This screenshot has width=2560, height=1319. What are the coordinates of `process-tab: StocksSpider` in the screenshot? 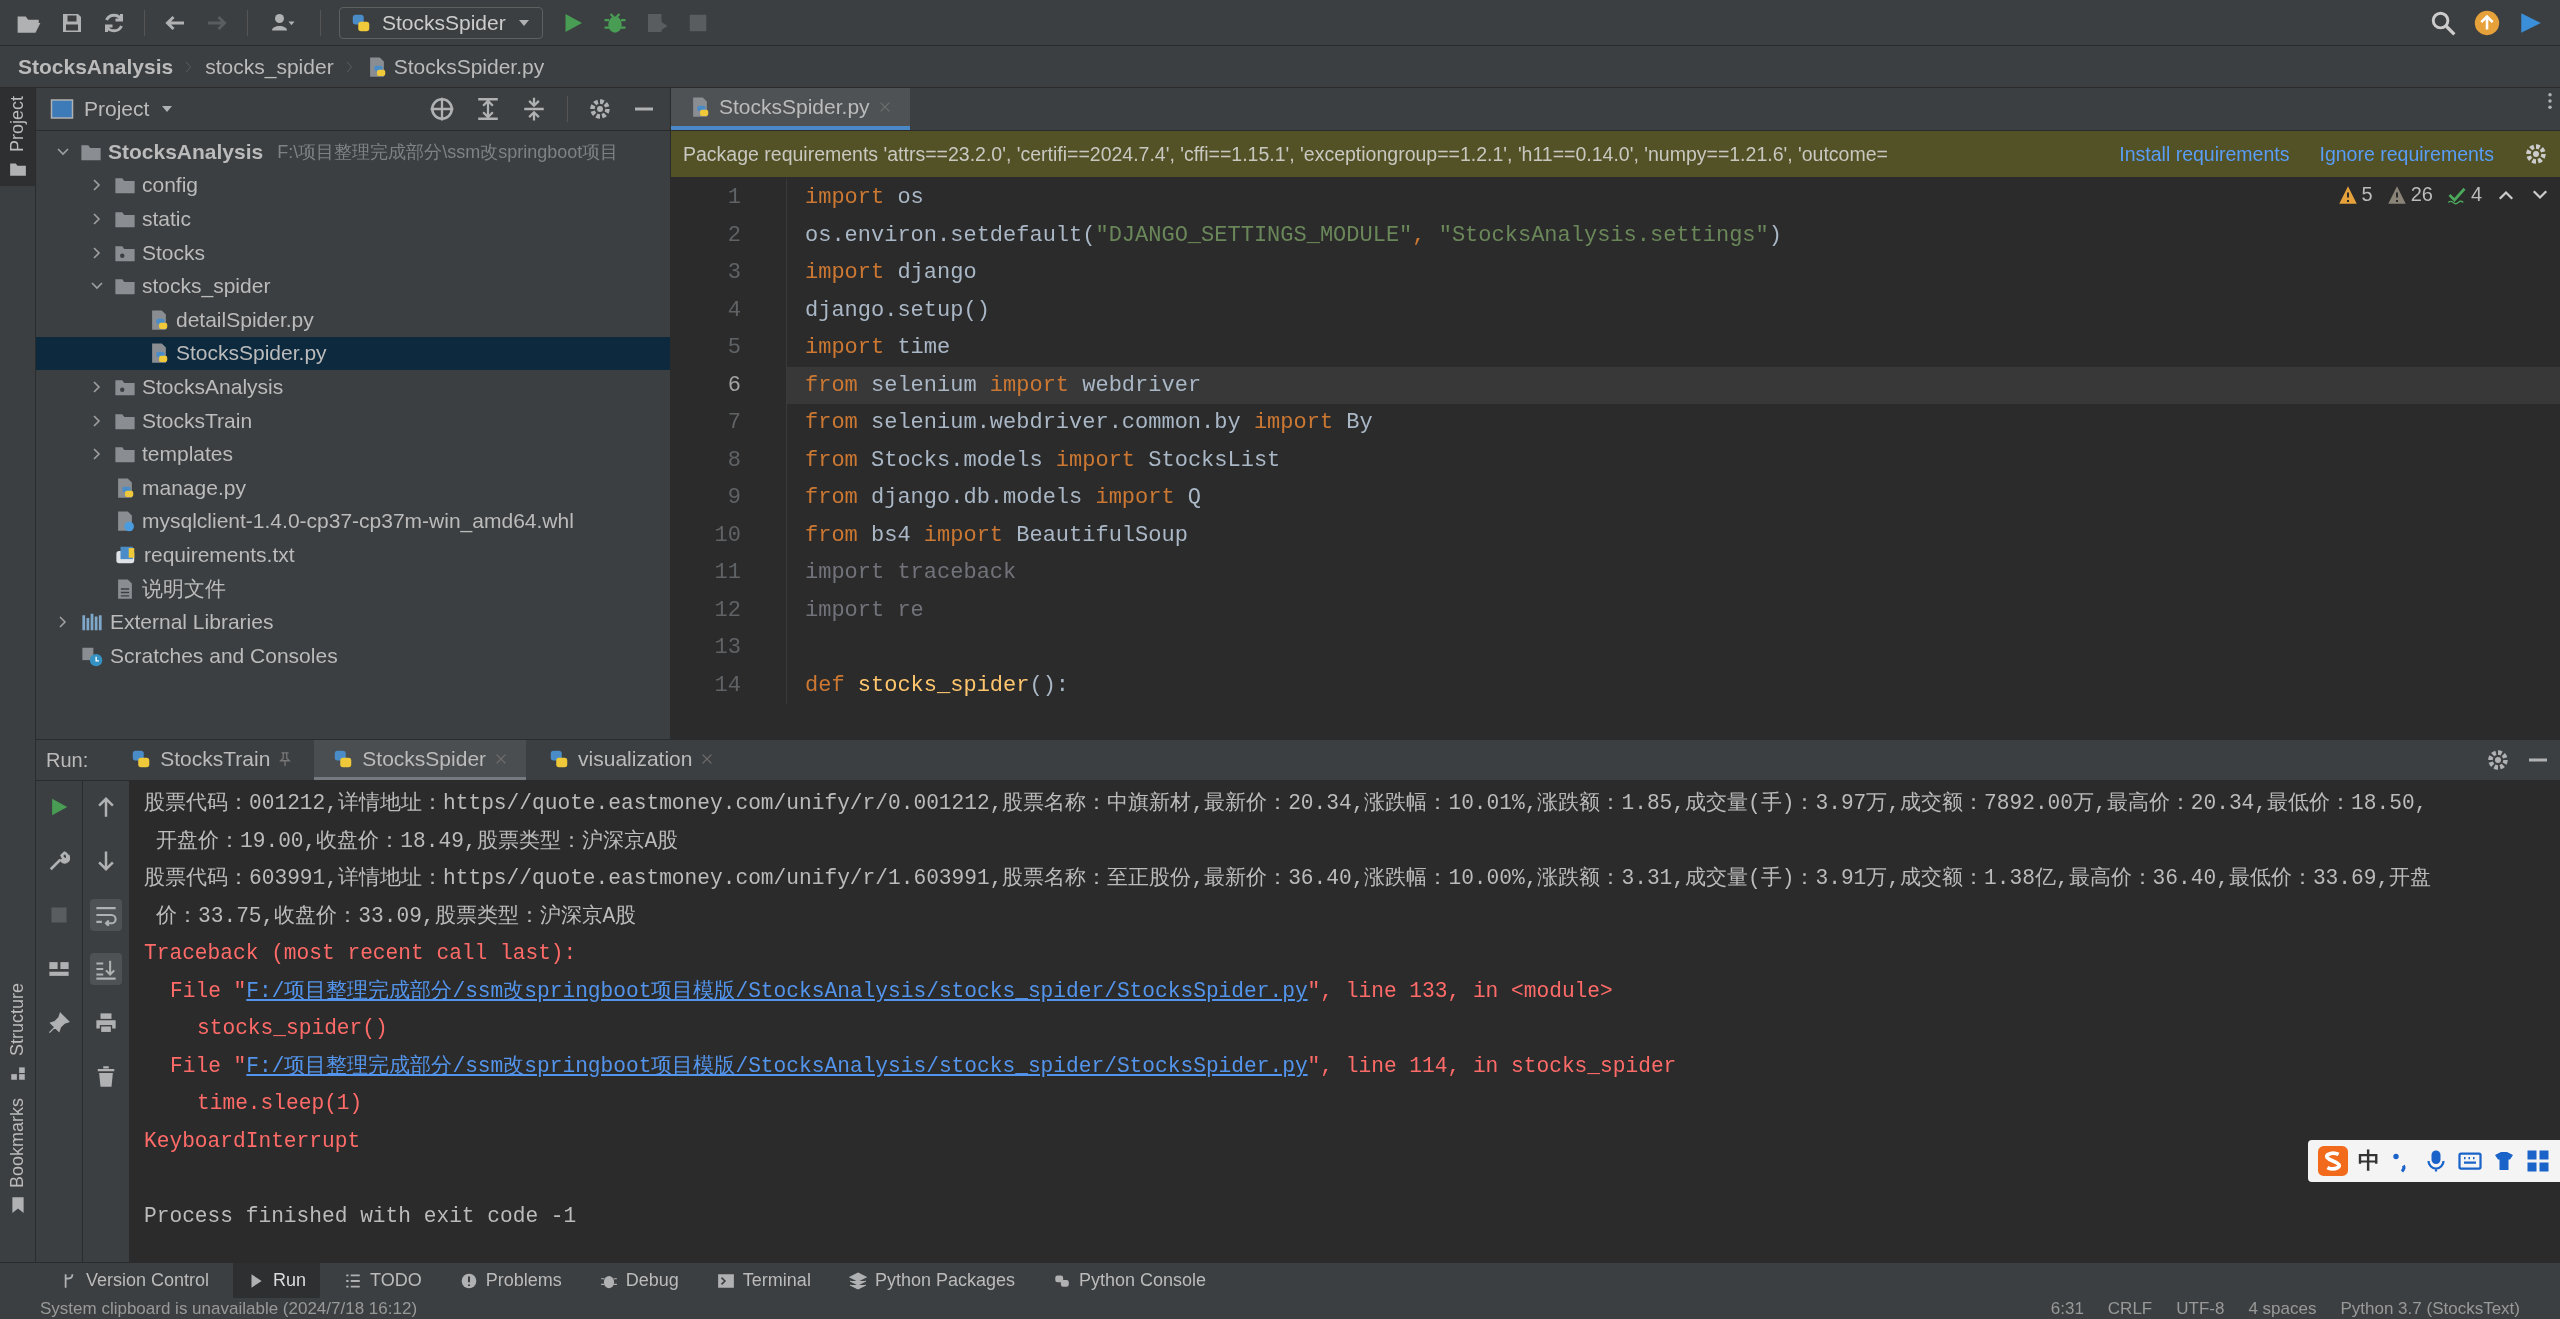 It's located at (420, 760).